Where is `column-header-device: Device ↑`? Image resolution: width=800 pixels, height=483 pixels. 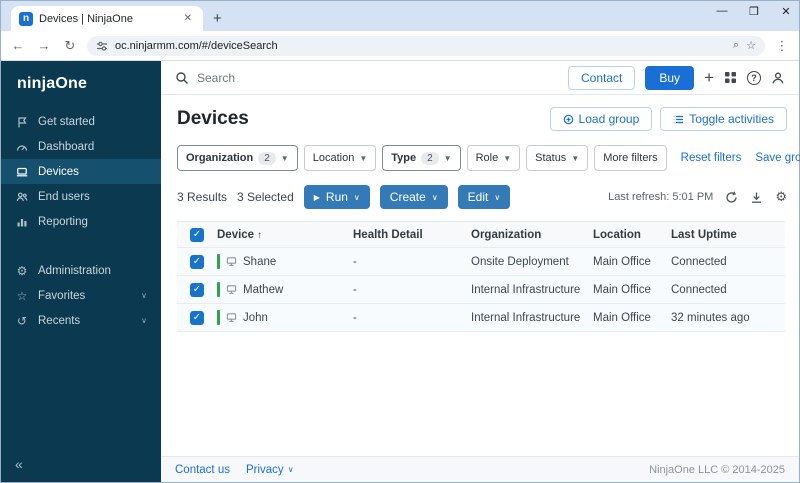
column-header-device: Device ↑ is located at coordinates (285, 235).